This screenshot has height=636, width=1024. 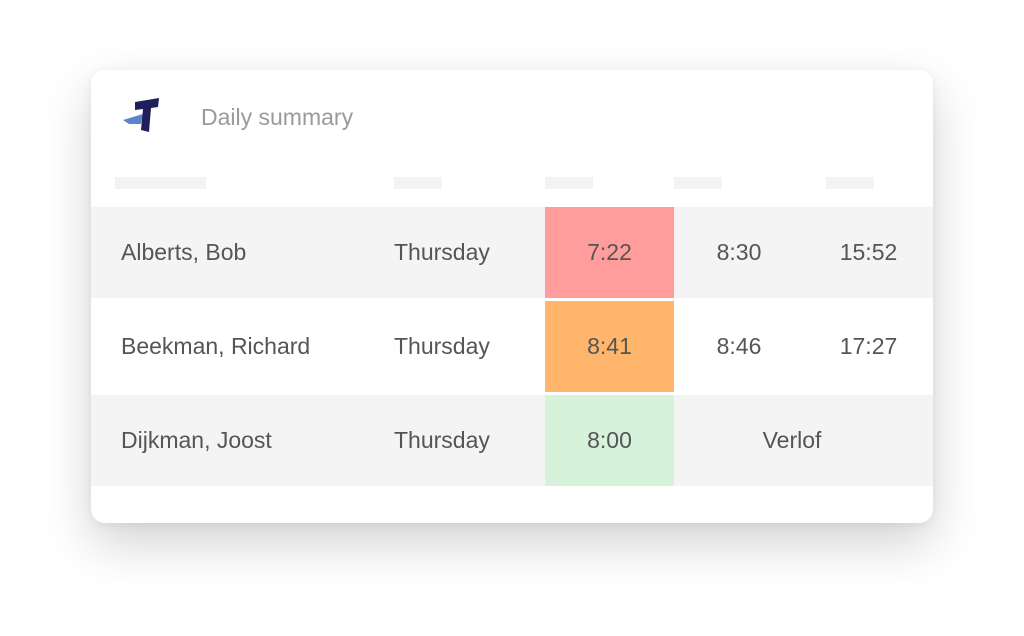 I want to click on hours-worked-over: 8:41, so click(x=609, y=346).